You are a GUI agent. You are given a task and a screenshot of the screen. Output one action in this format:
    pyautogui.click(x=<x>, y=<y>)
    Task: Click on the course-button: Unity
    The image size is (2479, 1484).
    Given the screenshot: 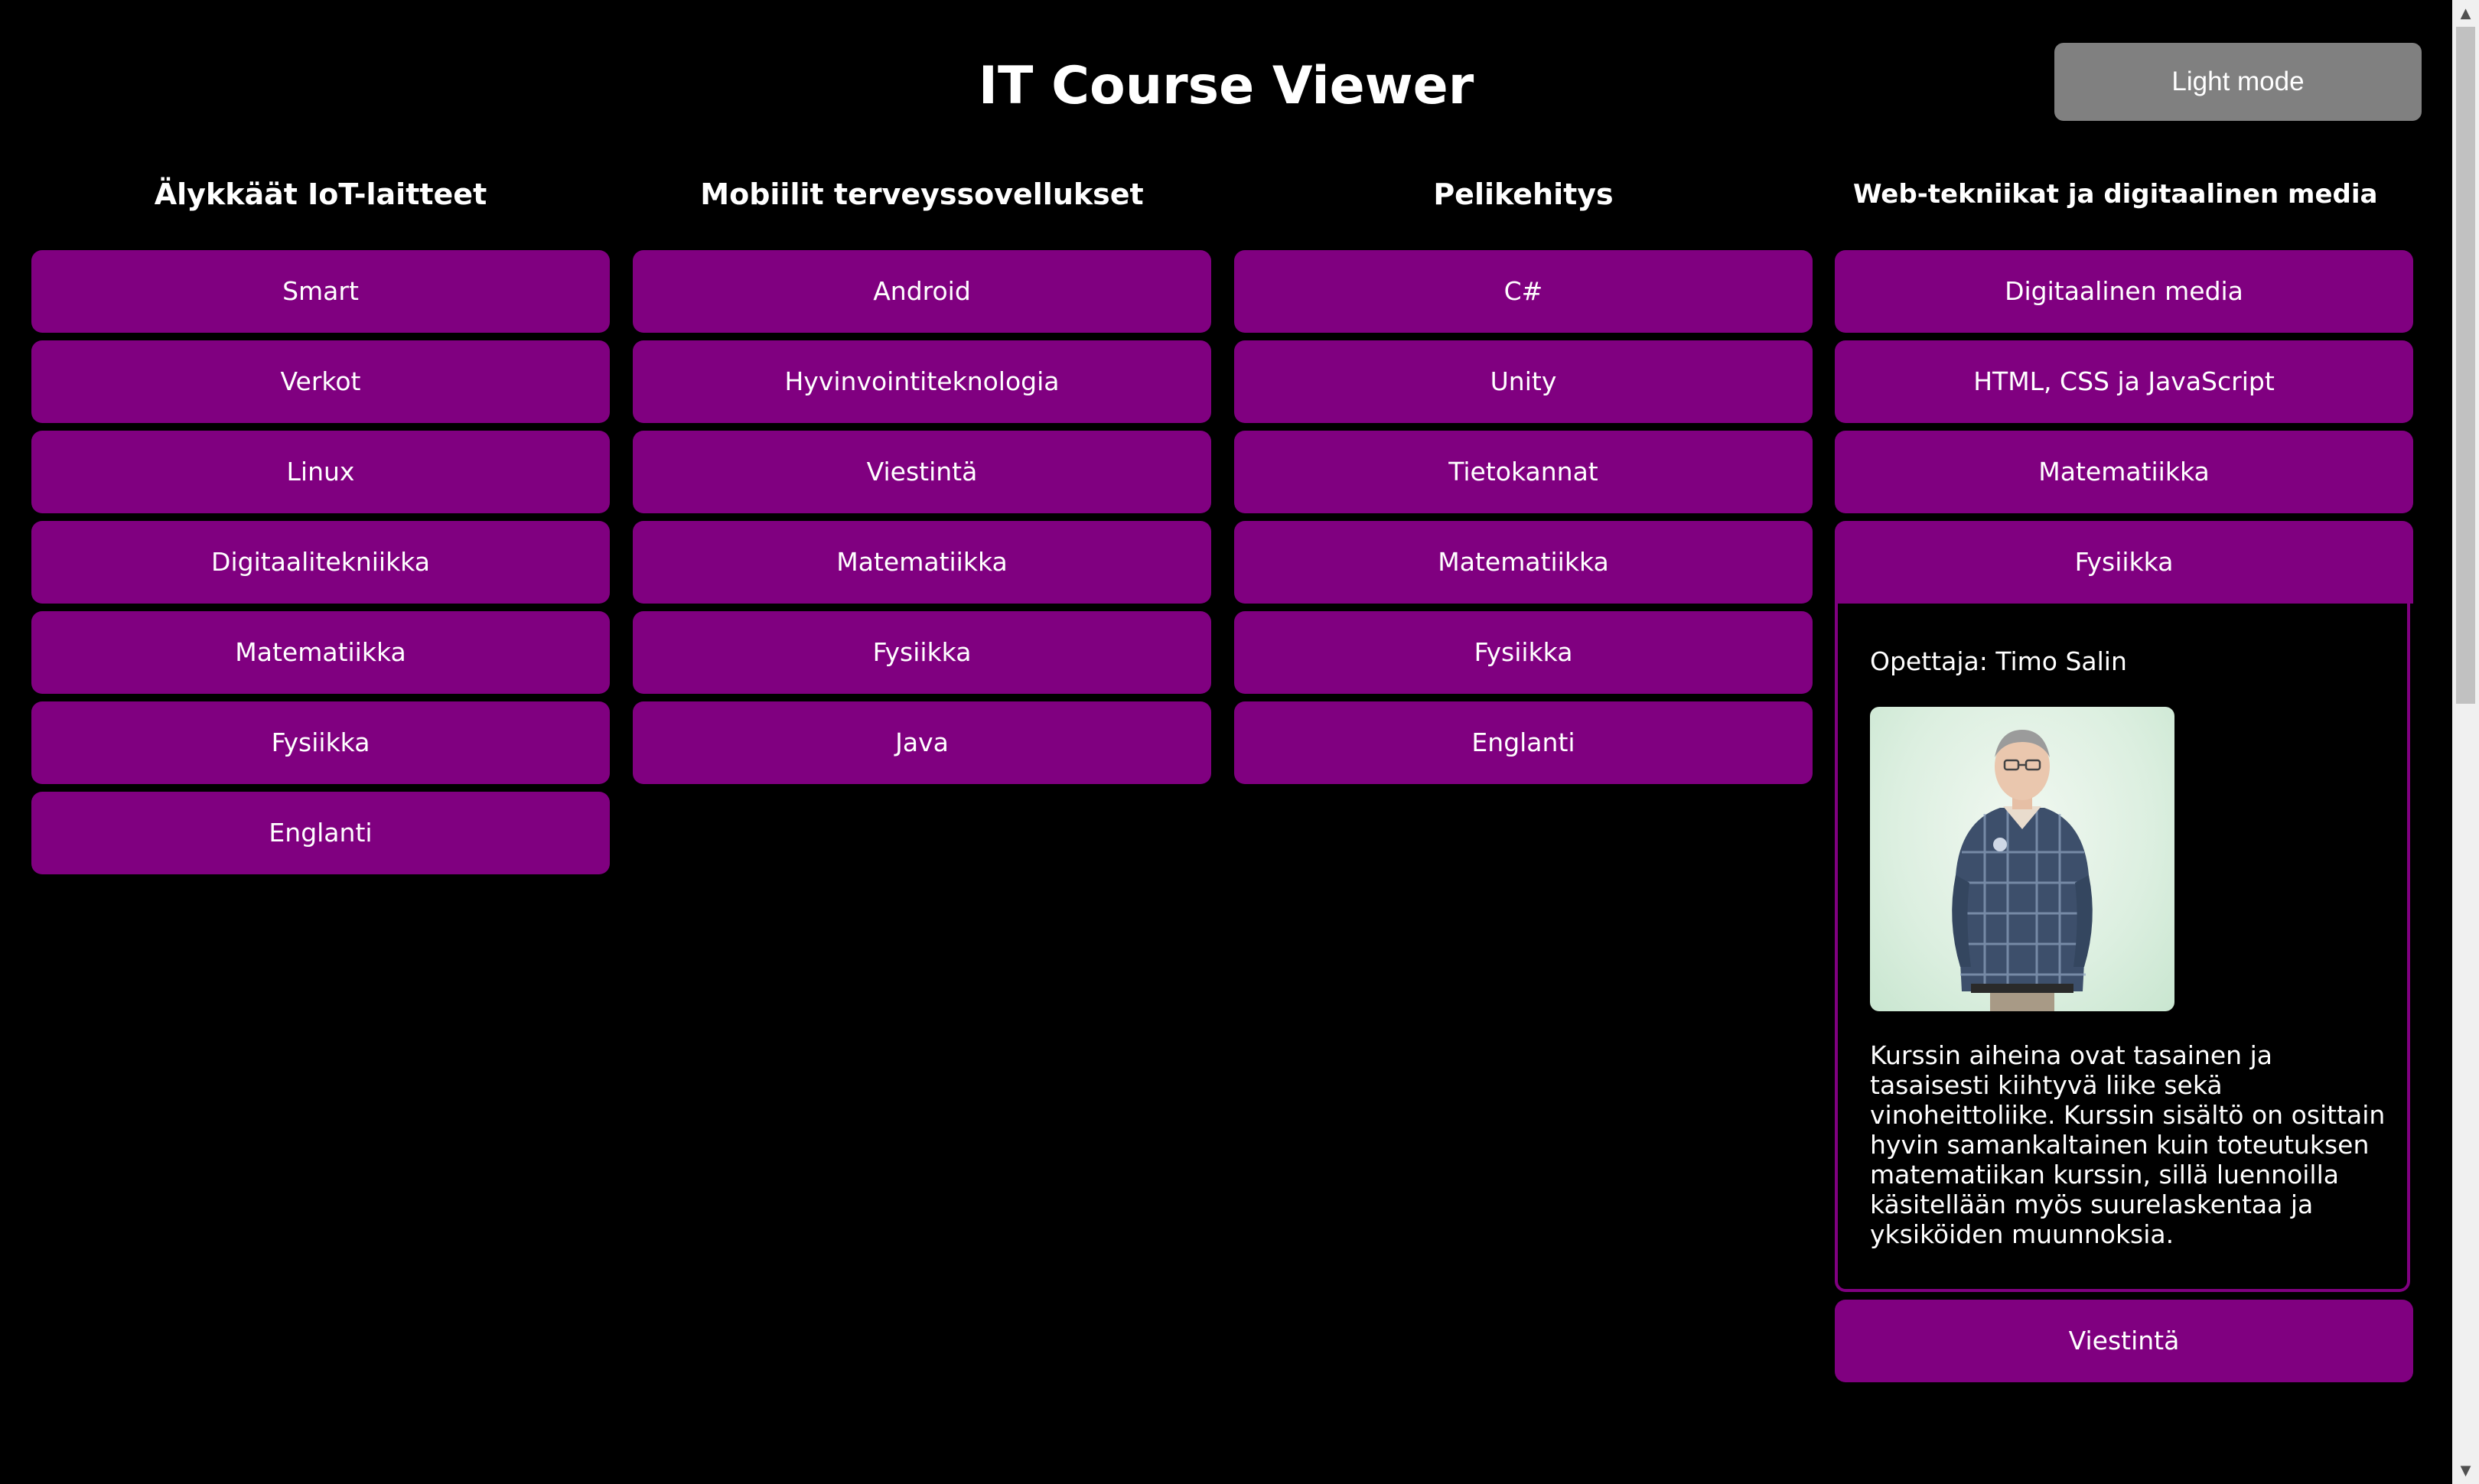 What is the action you would take?
    pyautogui.click(x=1523, y=381)
    